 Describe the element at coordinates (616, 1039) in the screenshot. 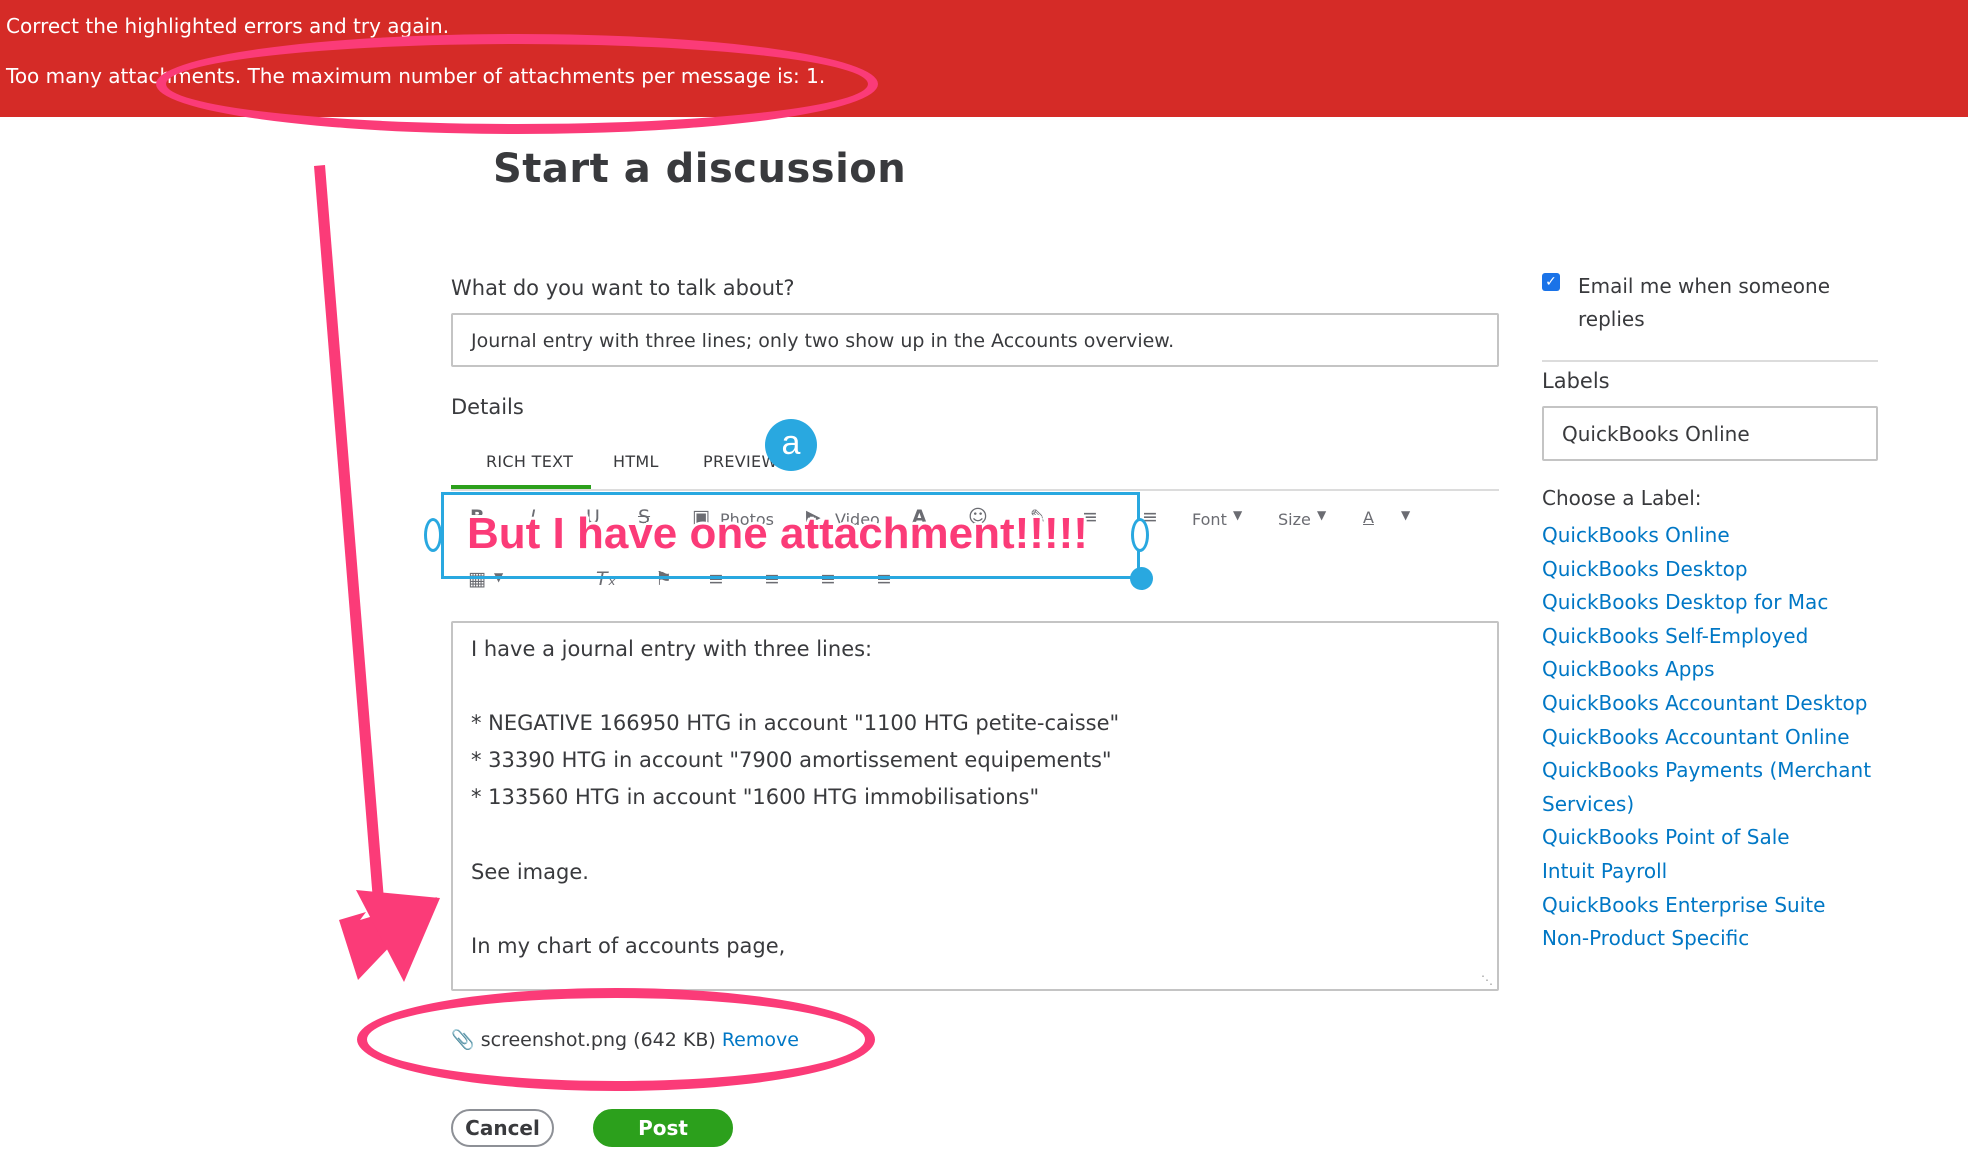

I see `annotation-oval-attachment` at that location.